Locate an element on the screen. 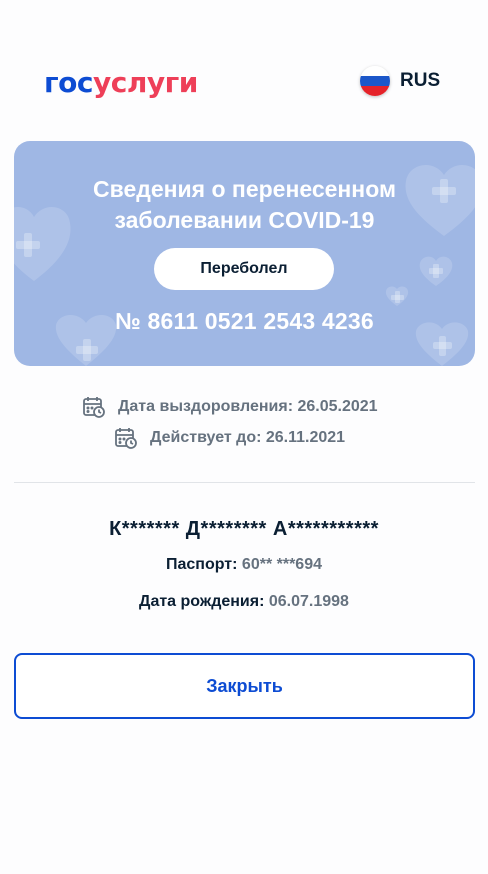 This screenshot has width=488, height=874. close-button: Закрыть is located at coordinates (244, 686).